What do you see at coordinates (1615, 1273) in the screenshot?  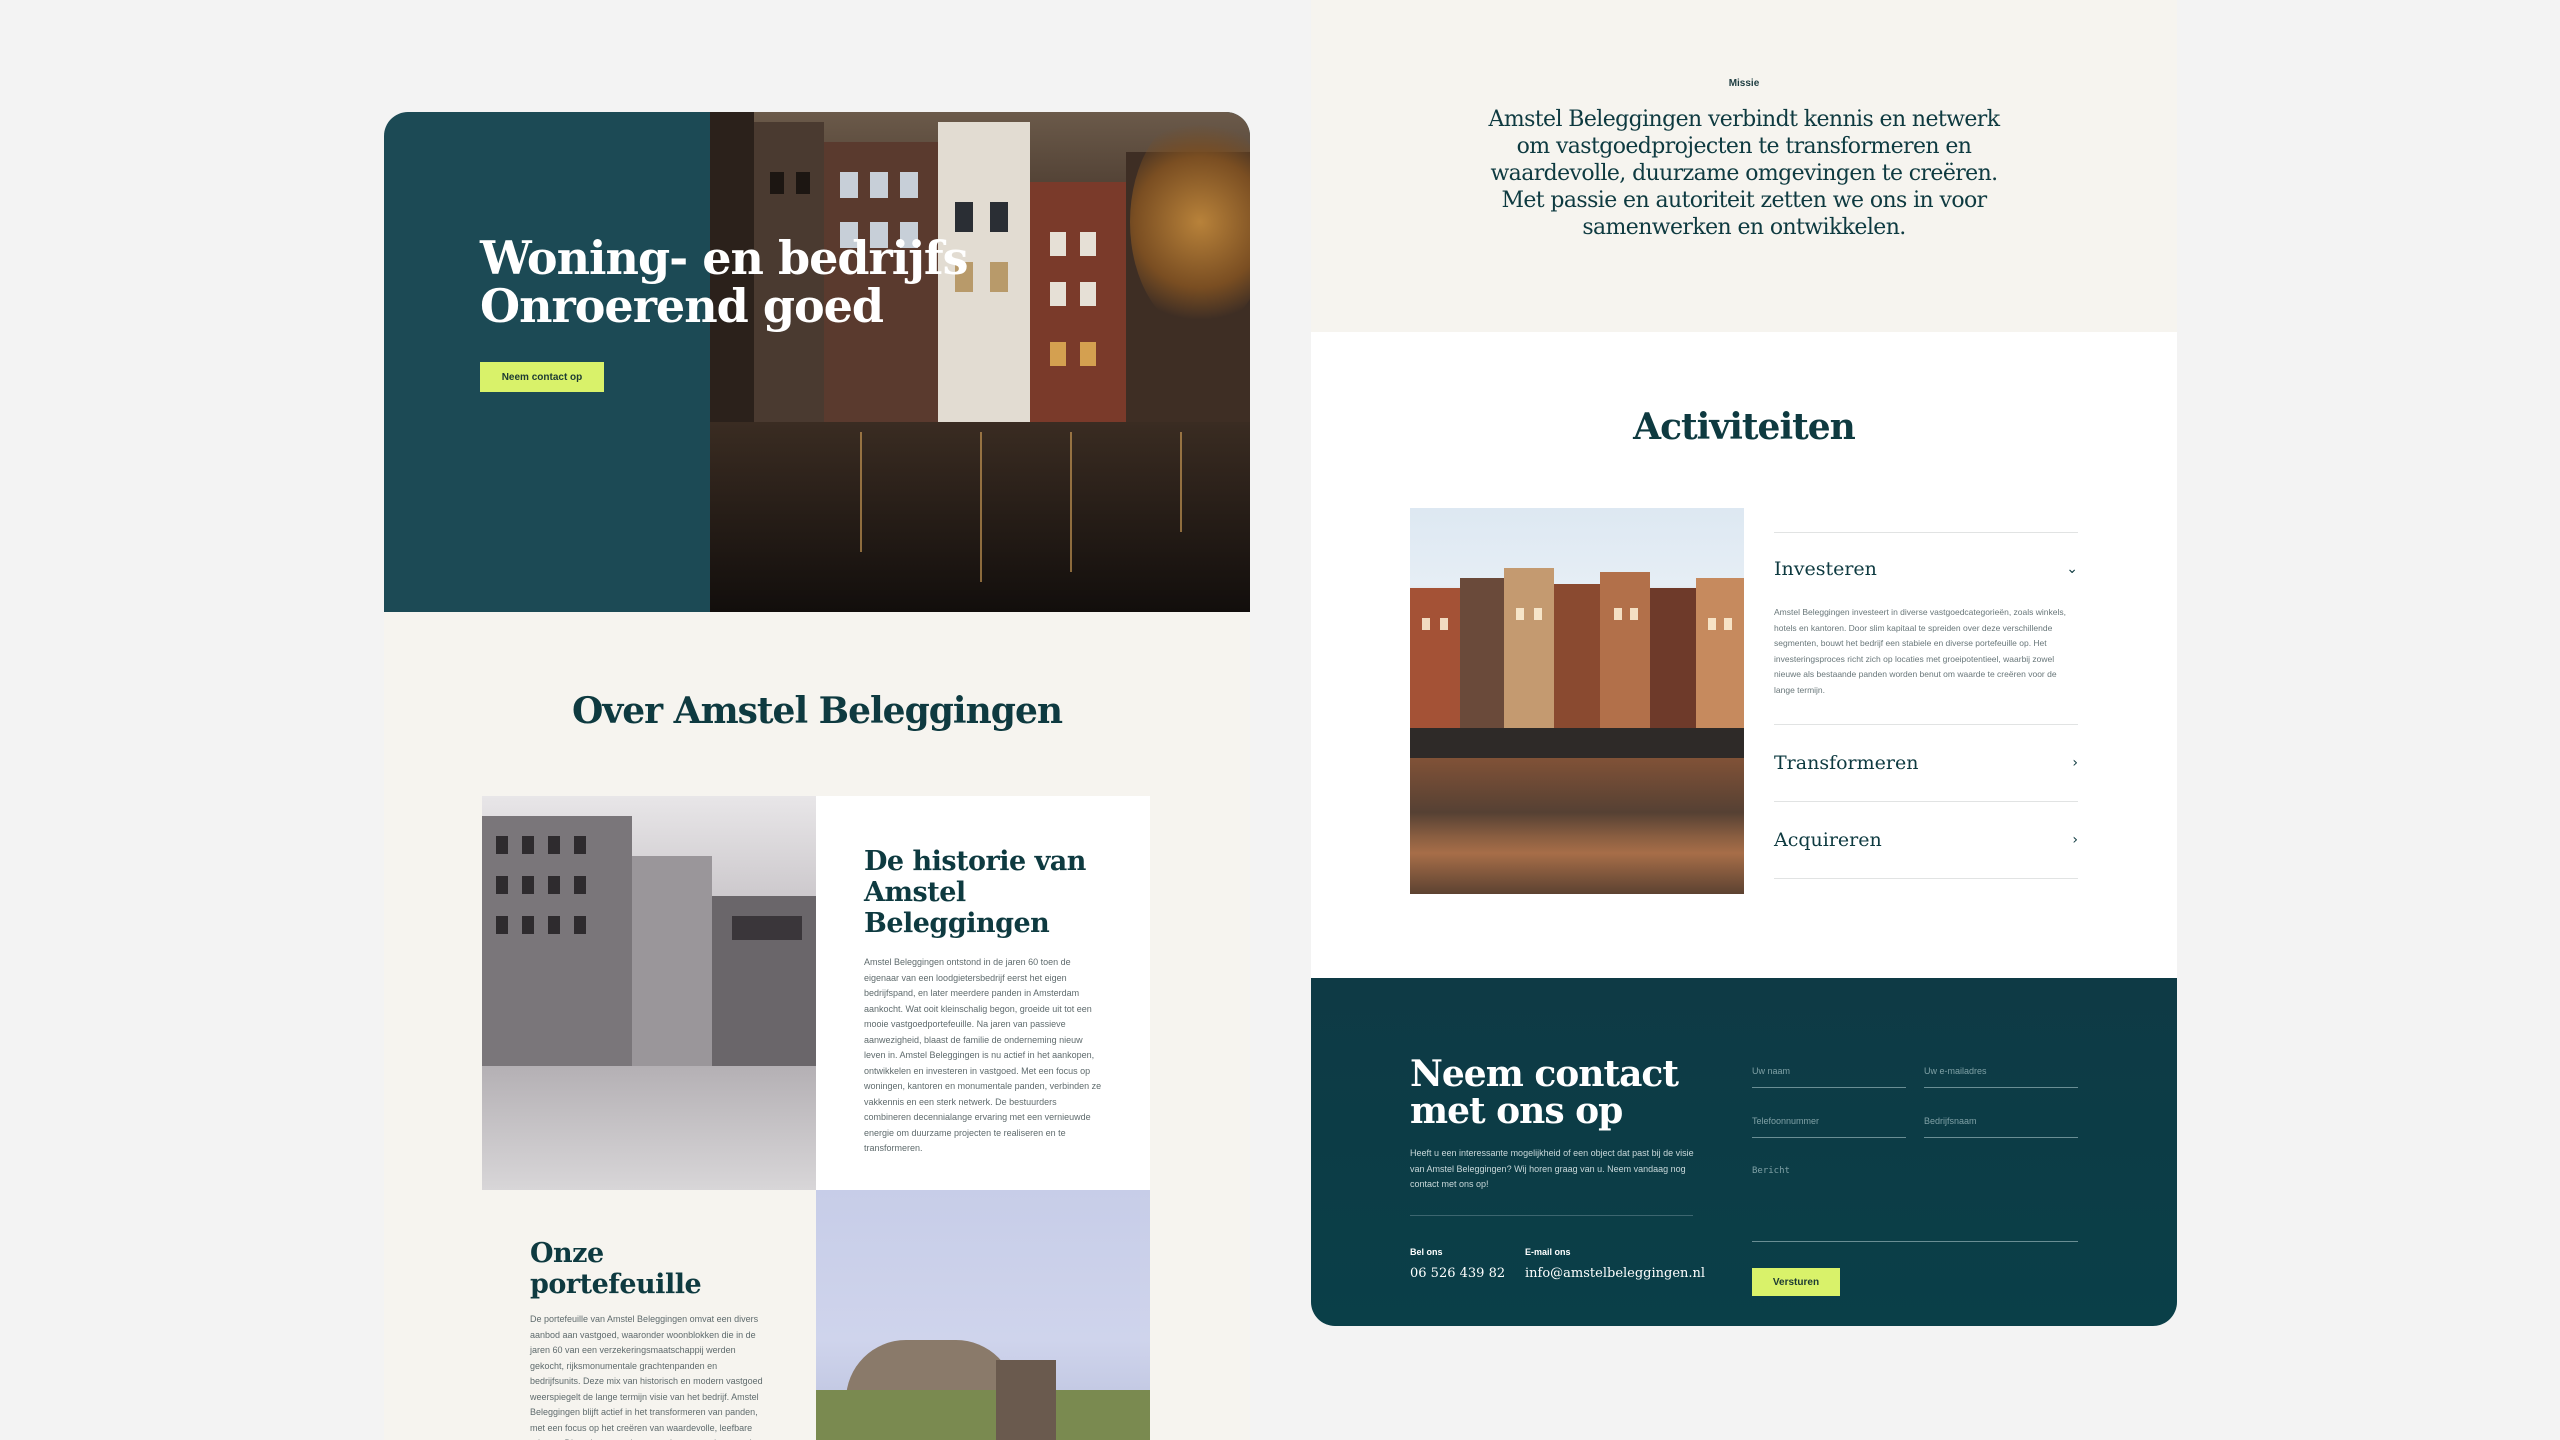 I see `email-link: info@amstelbeleggingen.nl` at bounding box center [1615, 1273].